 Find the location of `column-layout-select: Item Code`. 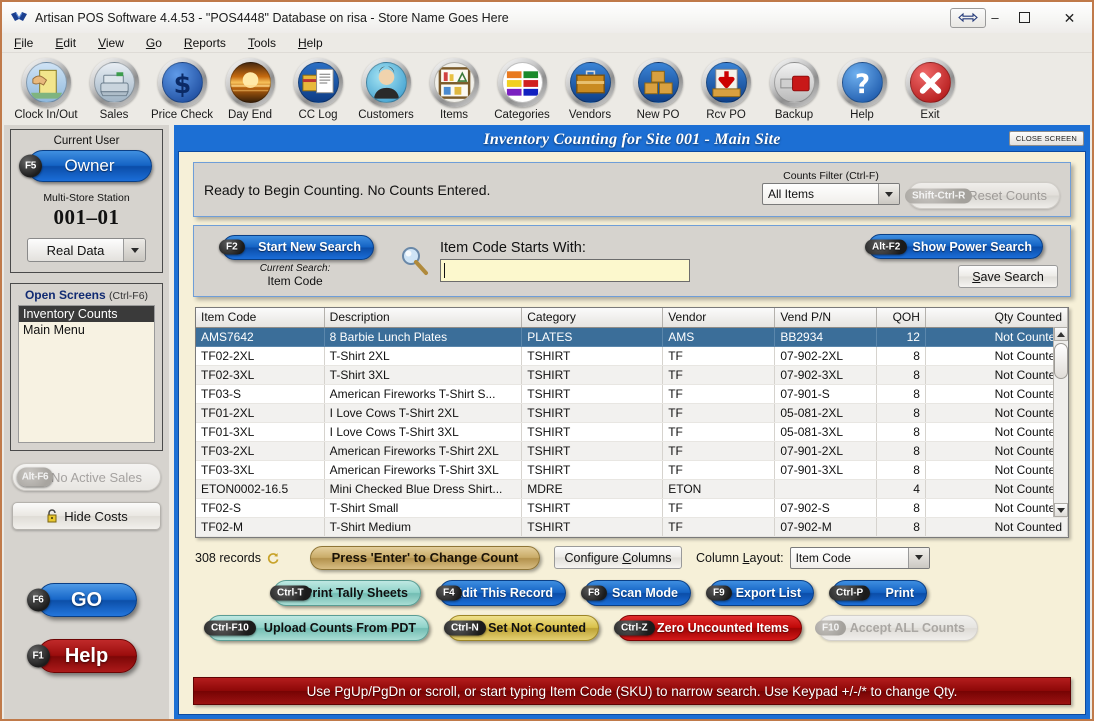

column-layout-select: Item Code is located at coordinates (859, 557).